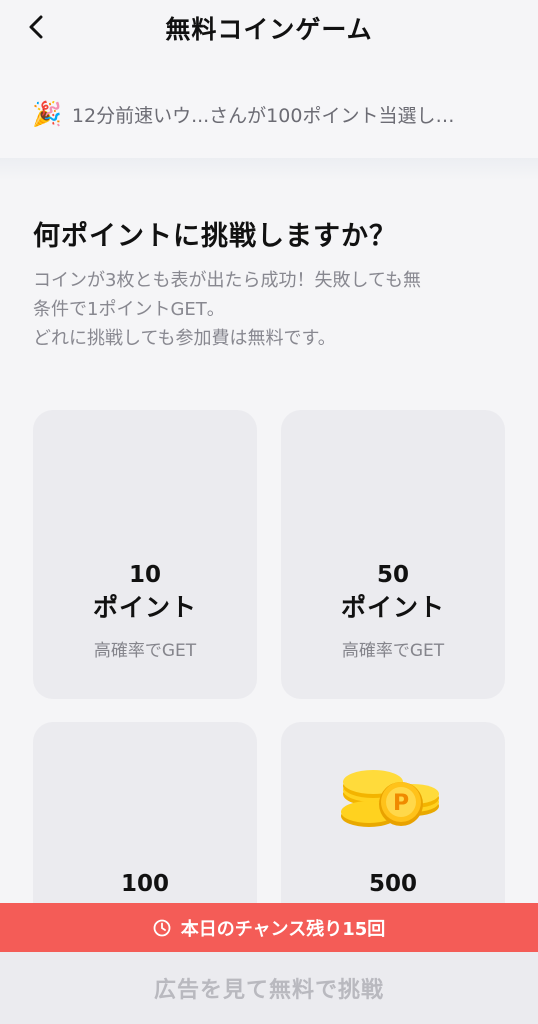 This screenshot has width=538, height=1024. What do you see at coordinates (129, 309) in the screenshot?
I see `description-line: 条件で1ポイントGET。` at bounding box center [129, 309].